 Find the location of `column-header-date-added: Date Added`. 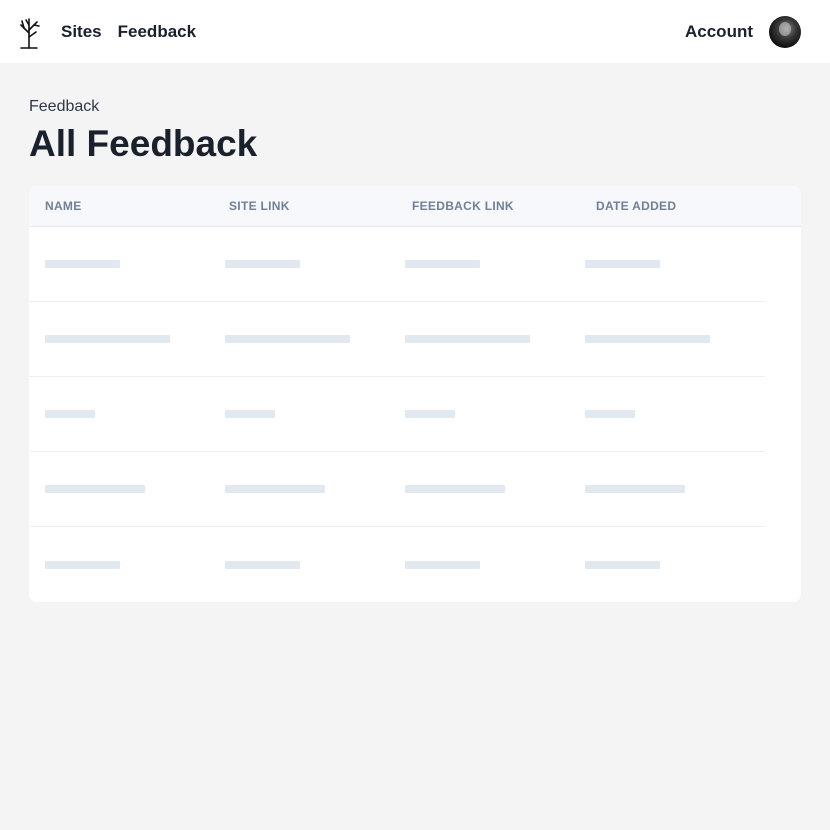

column-header-date-added: Date Added is located at coordinates (636, 206).